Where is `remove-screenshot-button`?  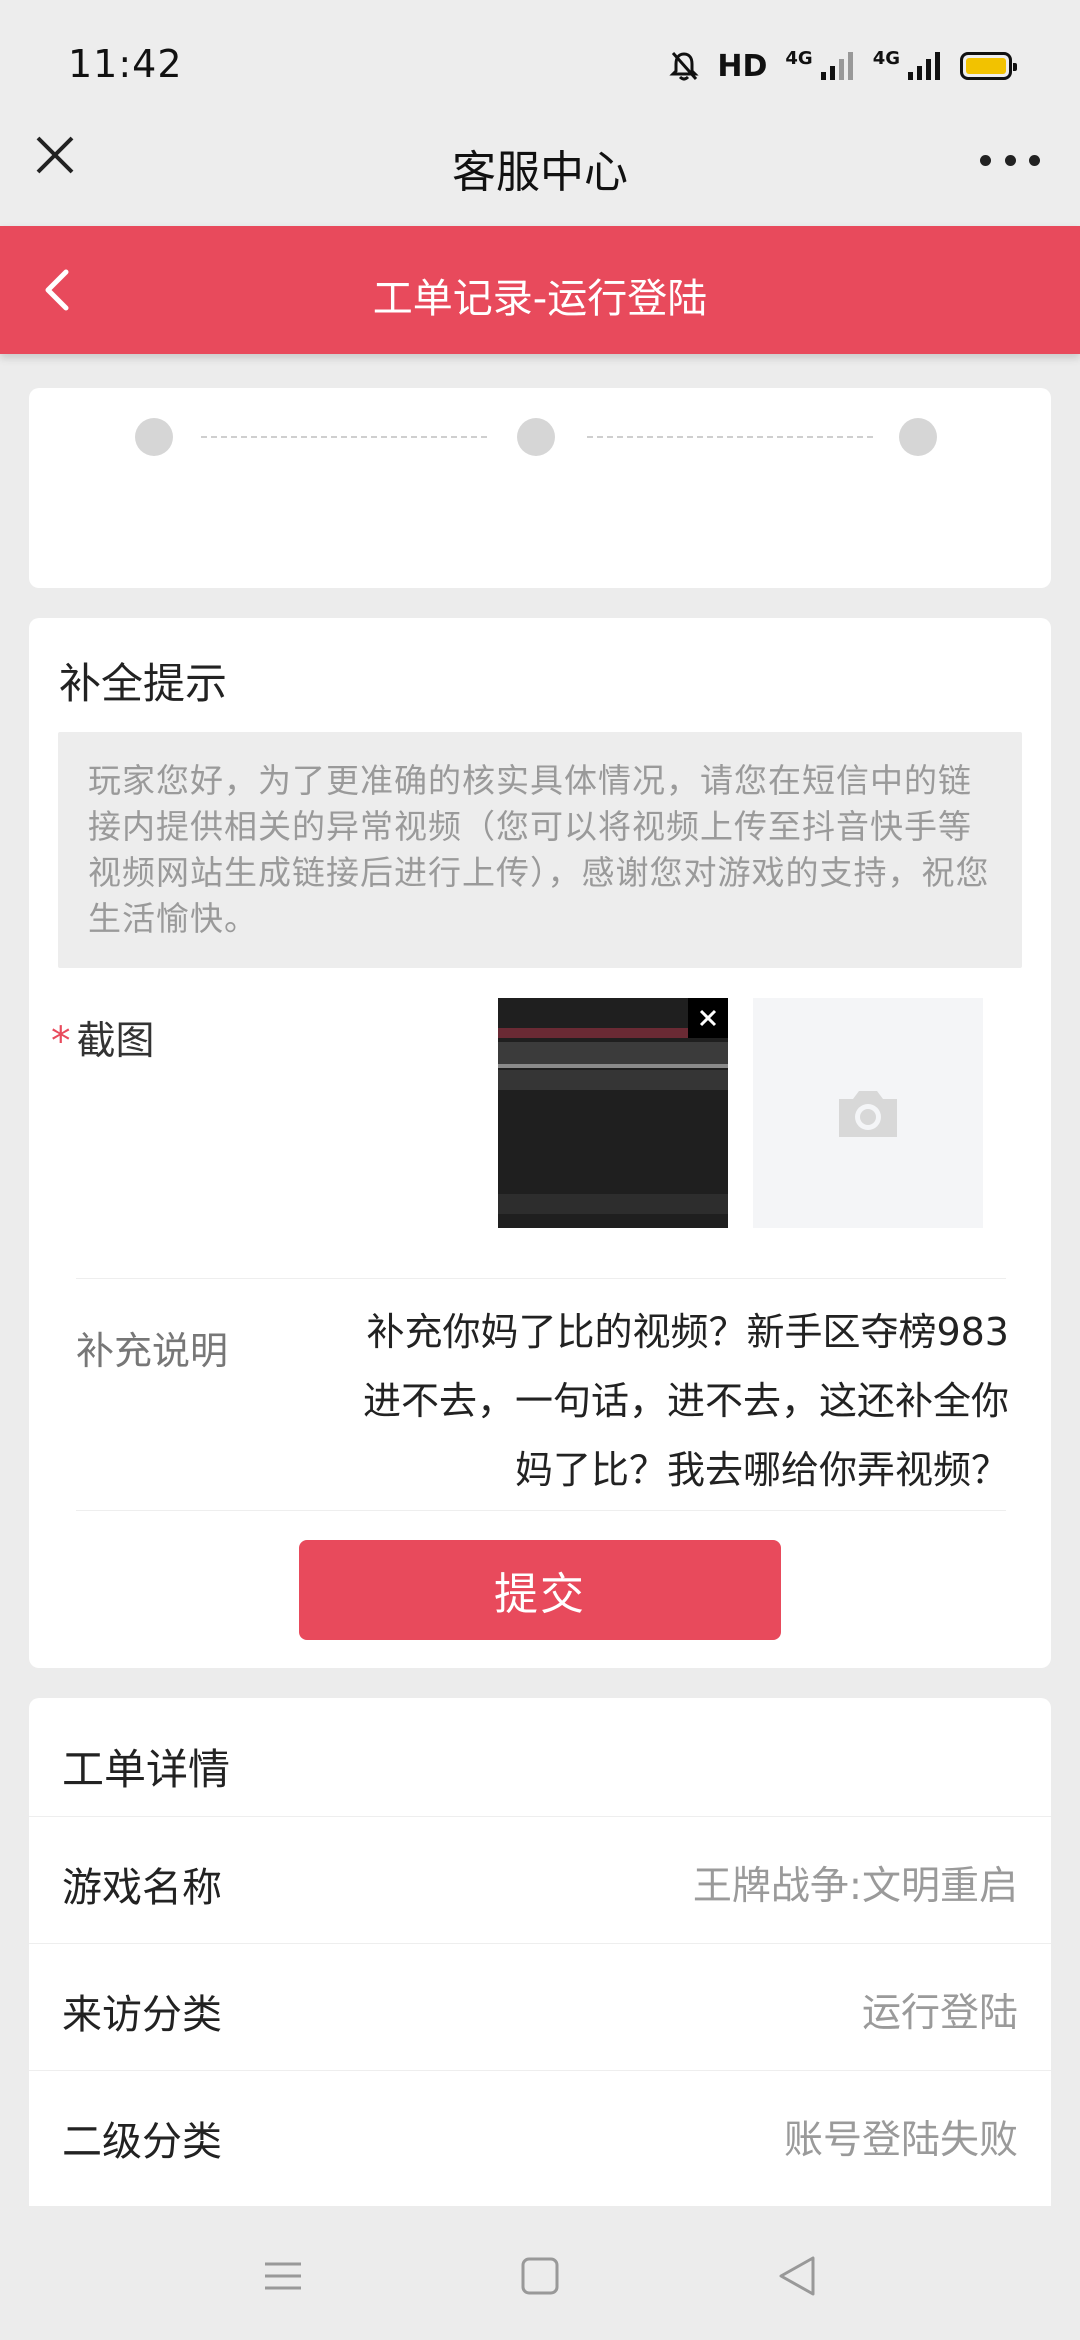 remove-screenshot-button is located at coordinates (708, 1018).